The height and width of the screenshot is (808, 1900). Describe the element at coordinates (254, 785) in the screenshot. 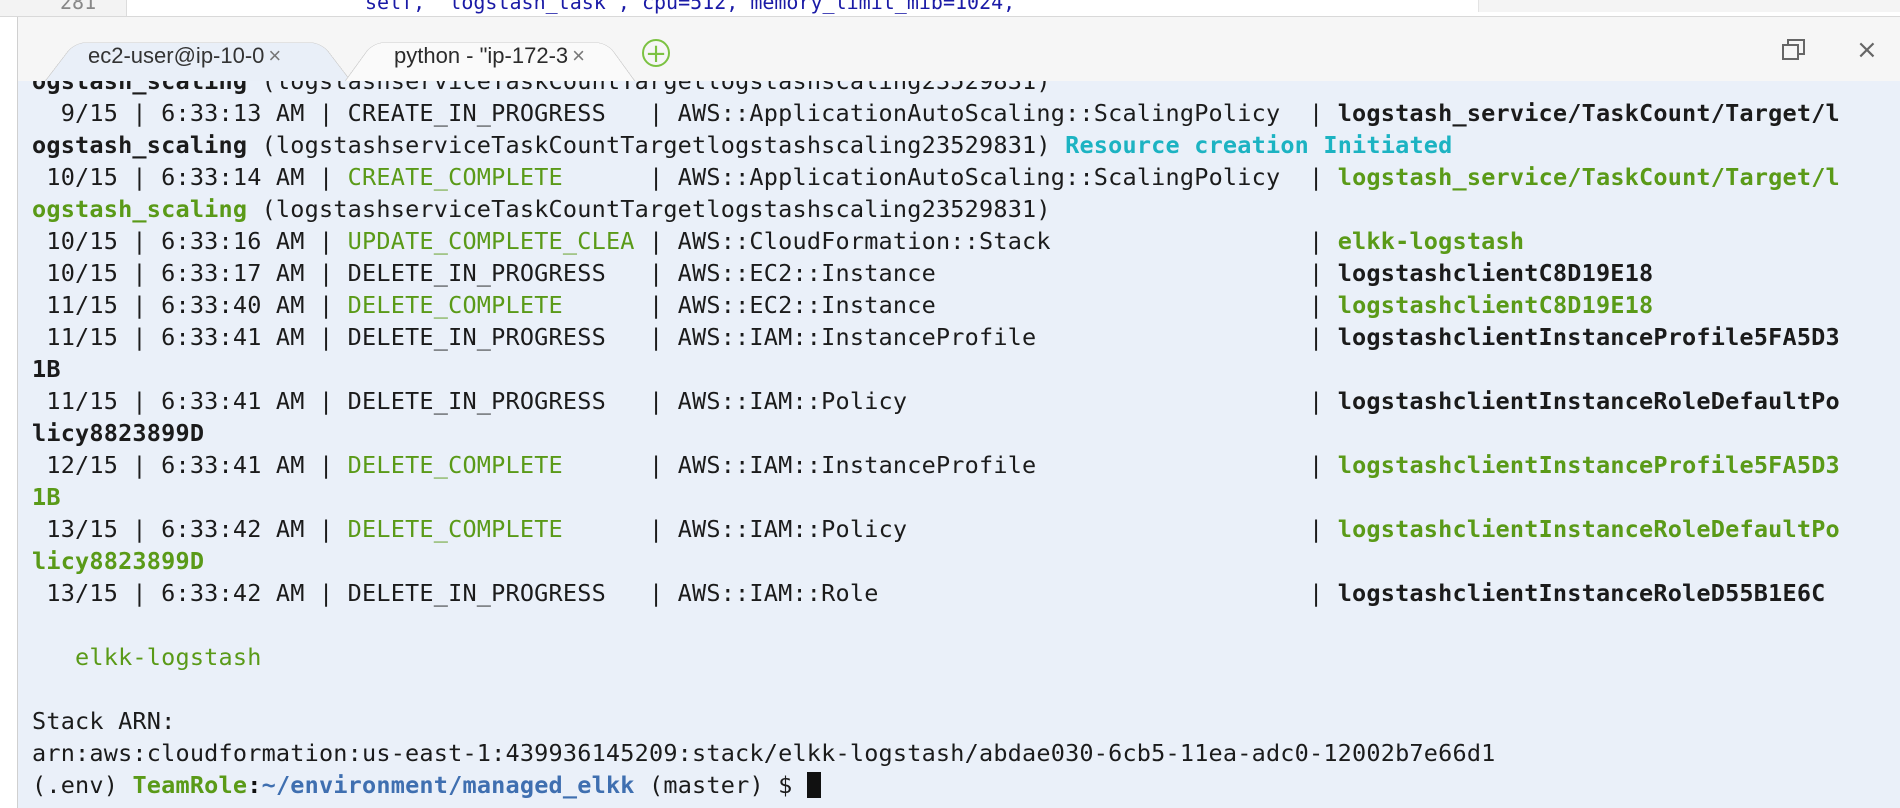

I see `prompt-colon: :` at that location.